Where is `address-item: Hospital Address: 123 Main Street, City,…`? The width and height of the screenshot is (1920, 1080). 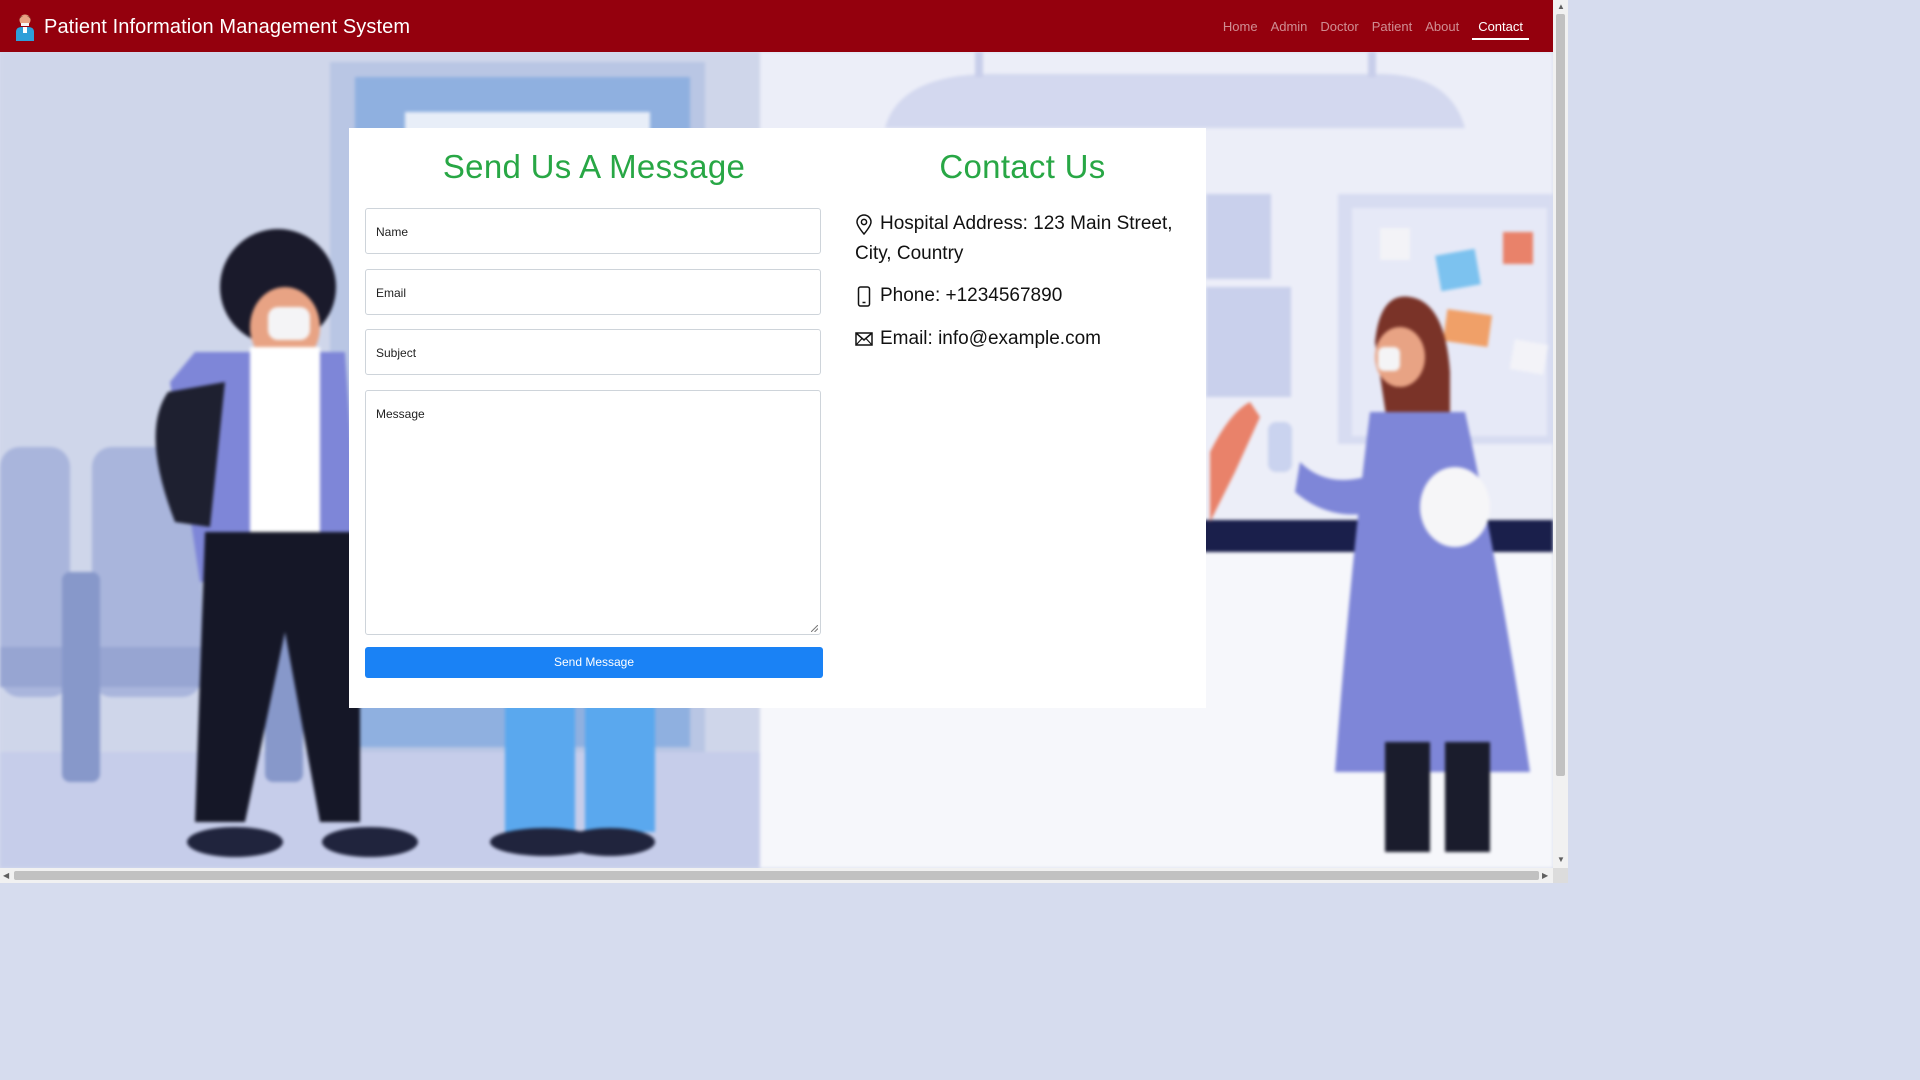 address-item: Hospital Address: 123 Main Street, City,… is located at coordinates (1014, 239).